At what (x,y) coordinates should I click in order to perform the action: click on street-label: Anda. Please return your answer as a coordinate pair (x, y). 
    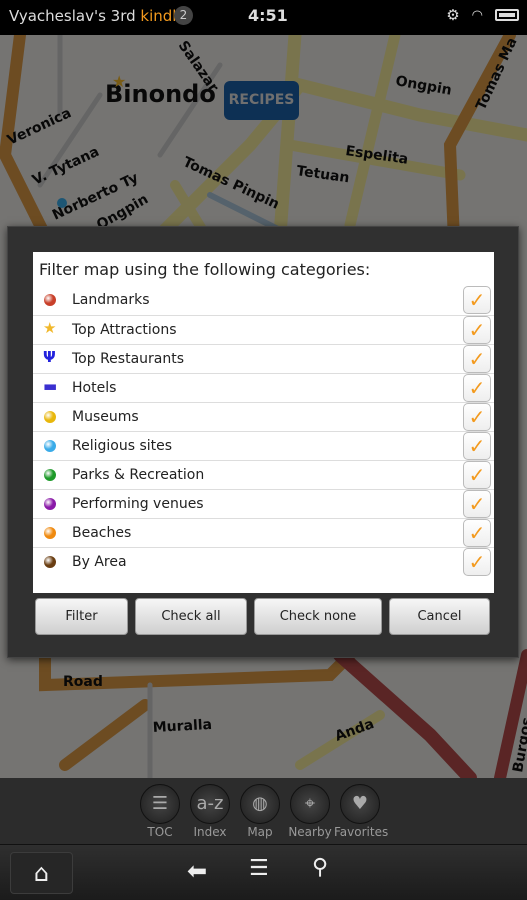
    Looking at the image, I should click on (354, 730).